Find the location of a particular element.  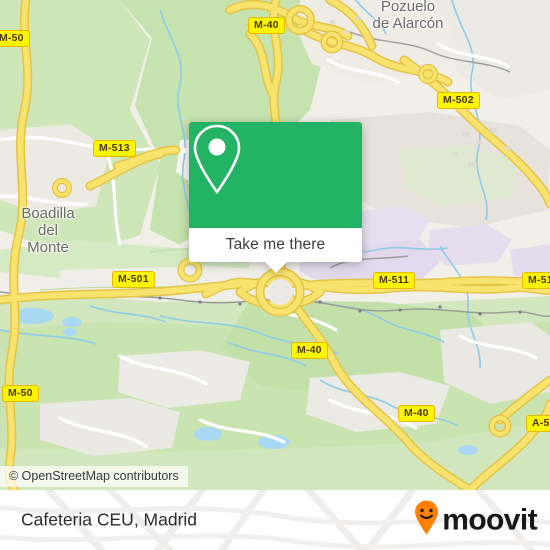

road-shield-m50-sw: M-50 is located at coordinates (20, 393).